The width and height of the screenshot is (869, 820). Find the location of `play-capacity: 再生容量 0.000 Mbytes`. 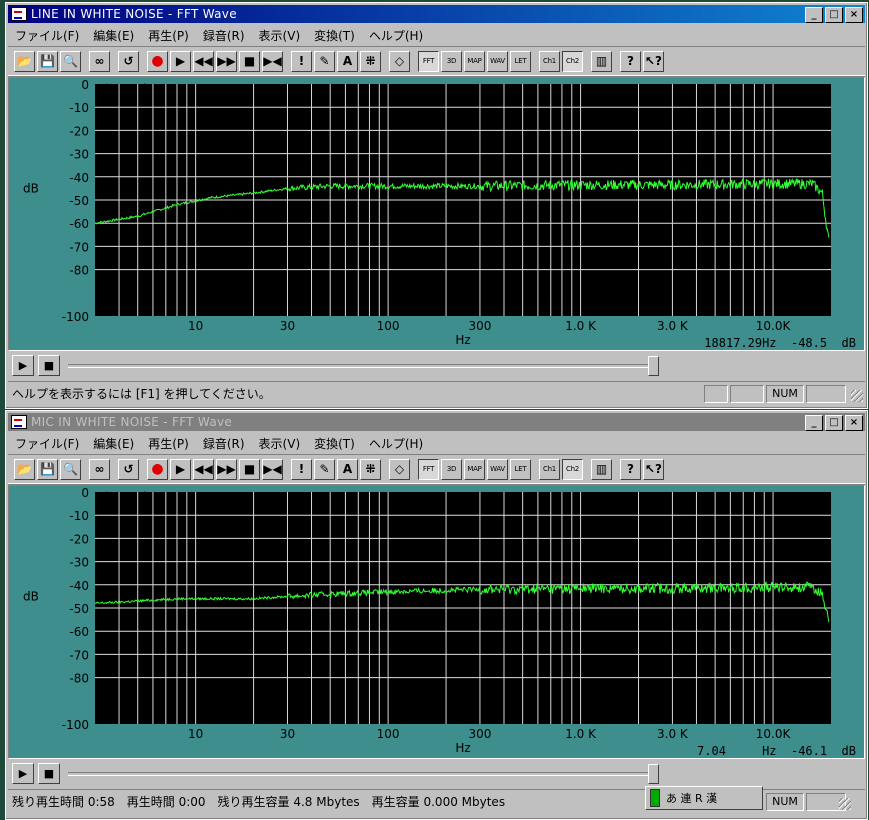

play-capacity: 再生容量 0.000 Mbytes is located at coordinates (438, 801).